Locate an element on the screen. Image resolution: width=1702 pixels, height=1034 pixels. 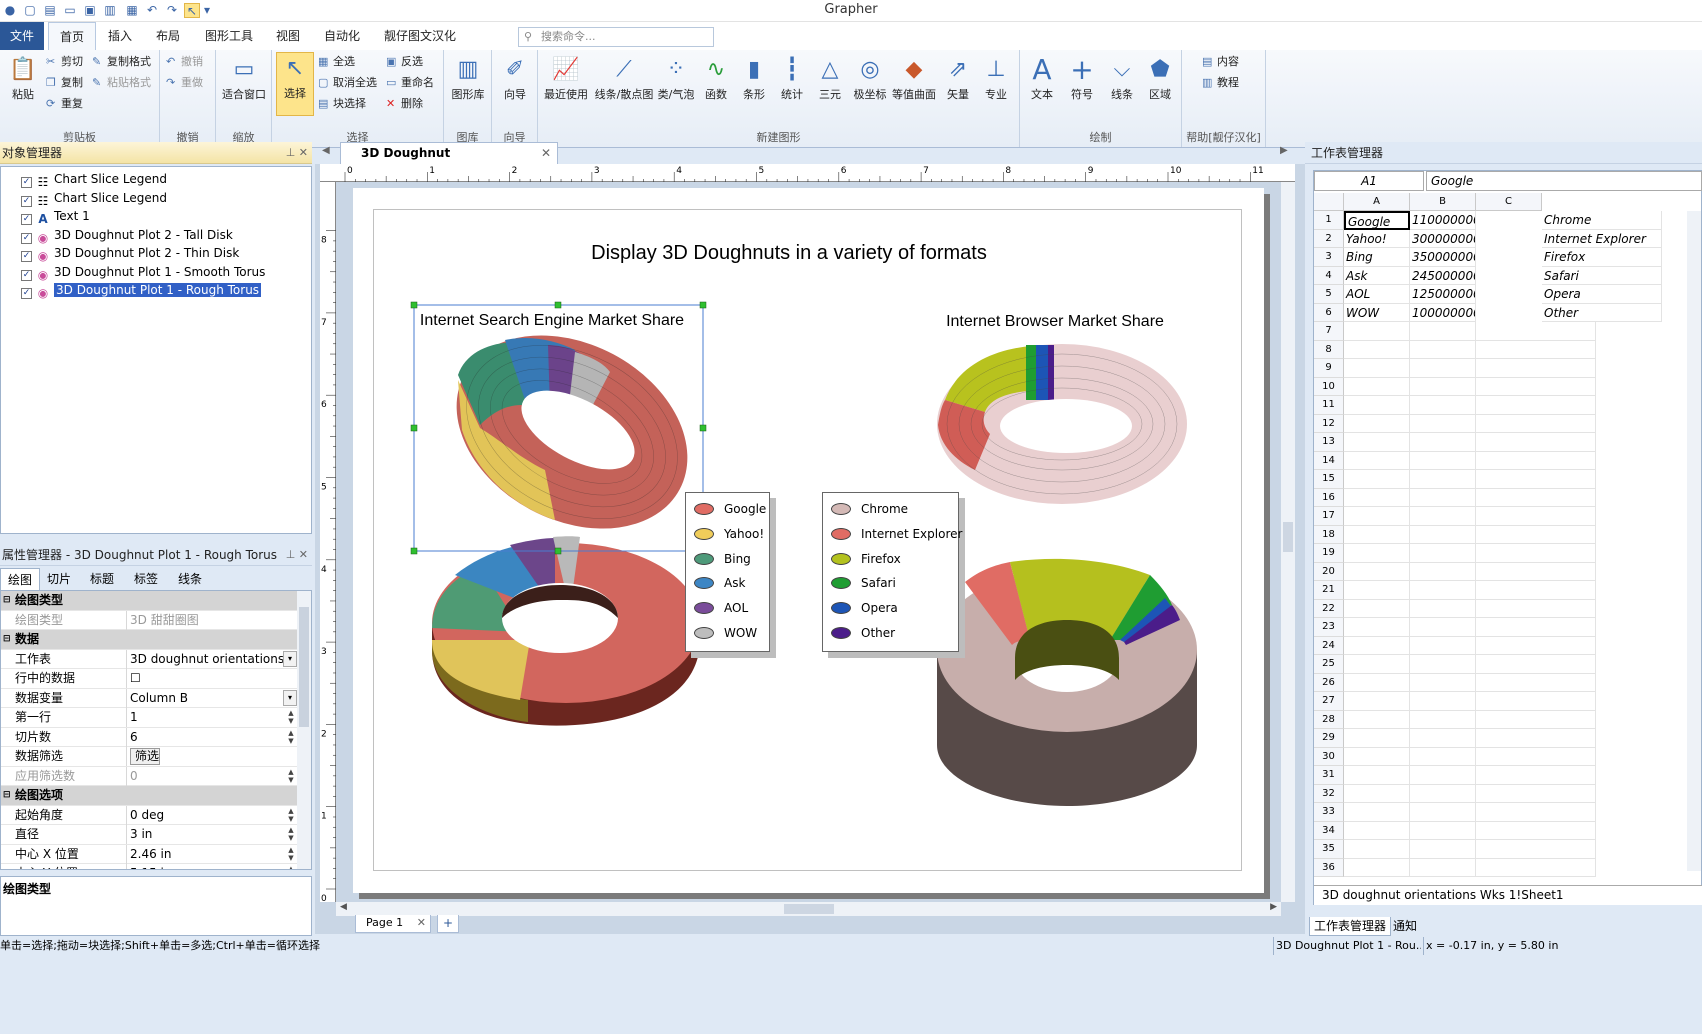
tree-item-selected: ✓ ◉ 3D Doughnut Plot 1 - Rough Torus is located at coordinates (141, 290).